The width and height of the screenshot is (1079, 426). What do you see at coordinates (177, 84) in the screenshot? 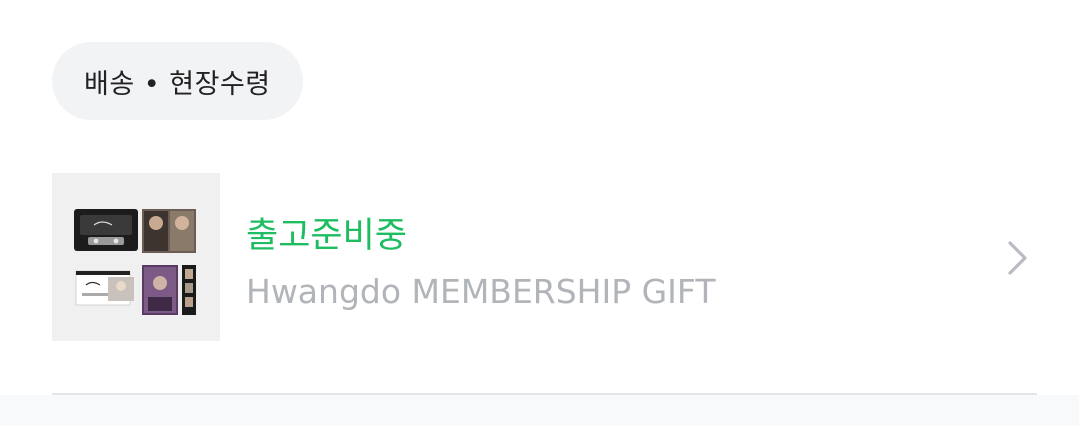
I see `delivery-filter-label: 배송 • 현장수령` at bounding box center [177, 84].